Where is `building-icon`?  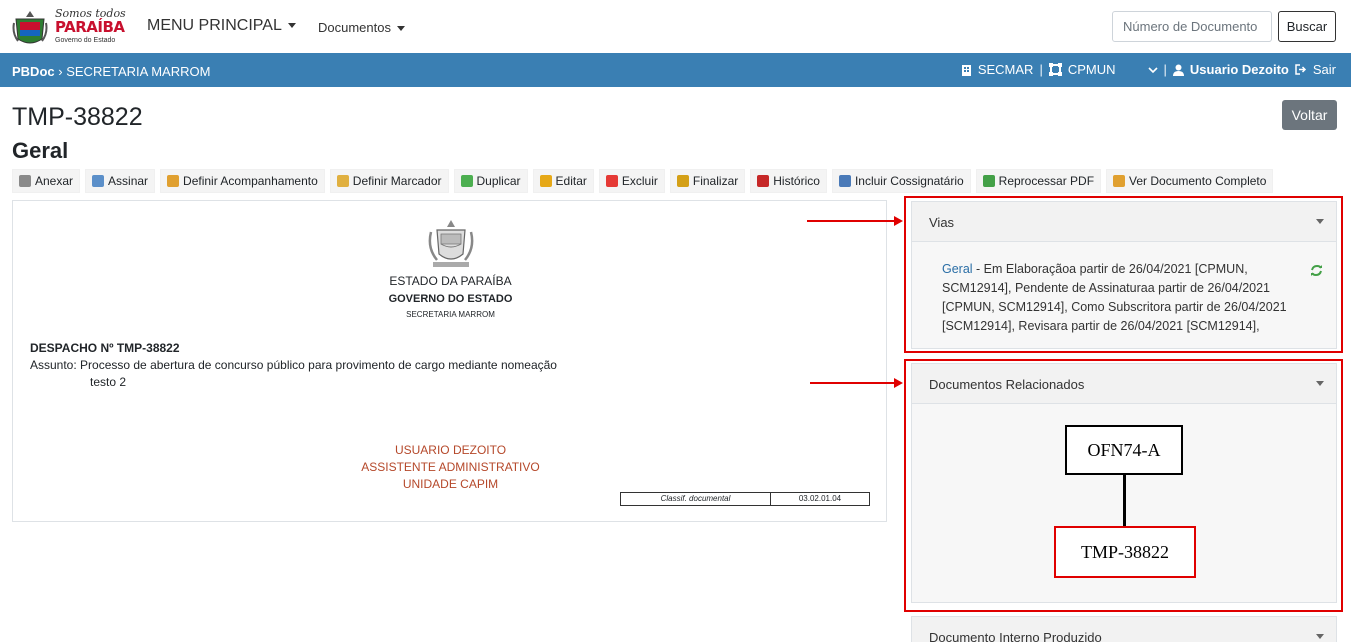
building-icon is located at coordinates (966, 70).